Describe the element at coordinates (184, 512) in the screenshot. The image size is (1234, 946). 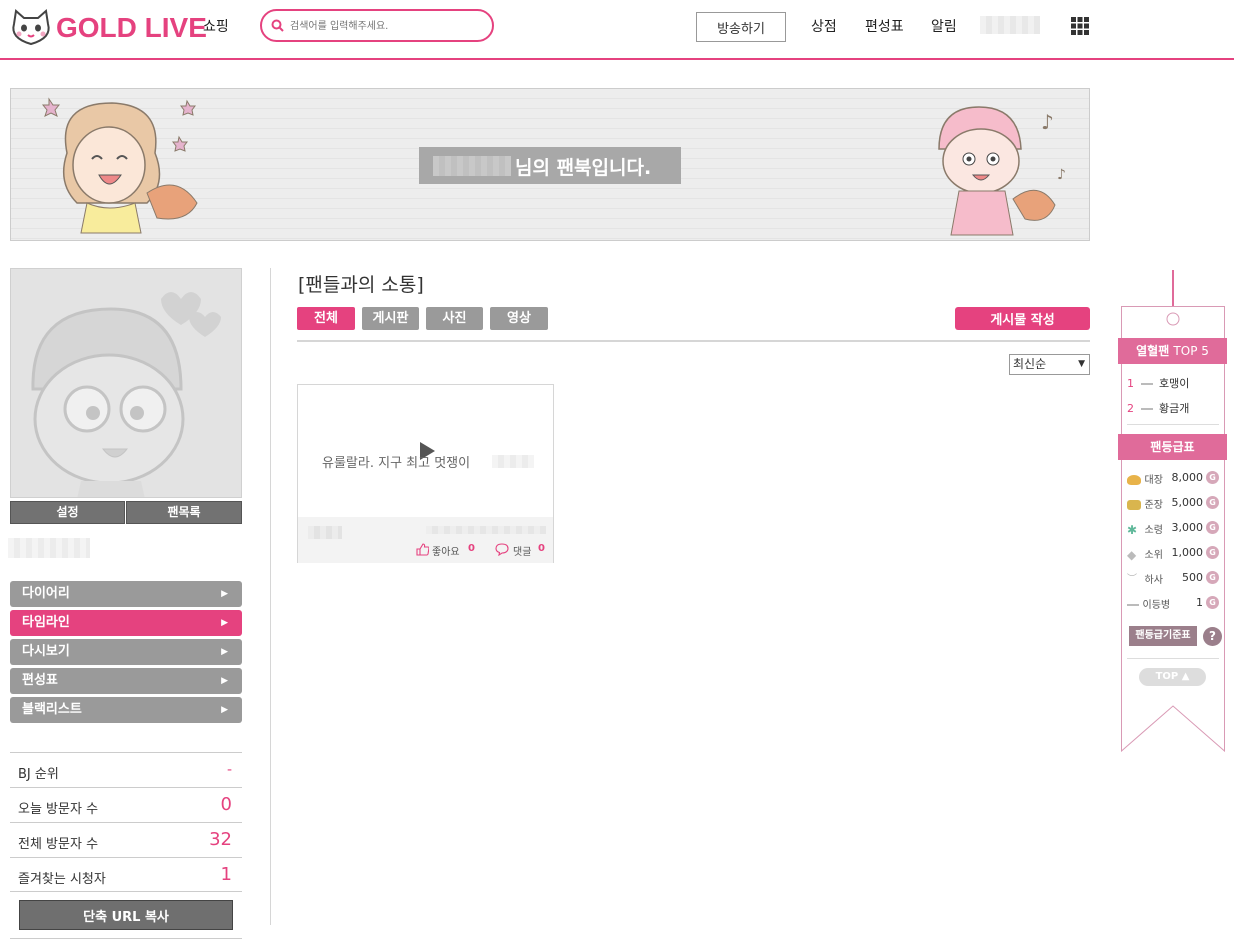
I see `fan-list-button: 팬목록` at that location.